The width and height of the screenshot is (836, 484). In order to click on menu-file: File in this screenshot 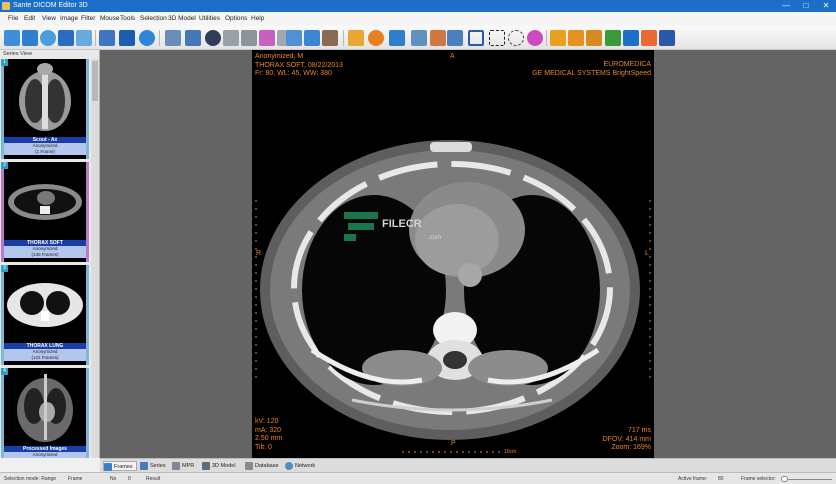, I will do `click(13, 19)`.